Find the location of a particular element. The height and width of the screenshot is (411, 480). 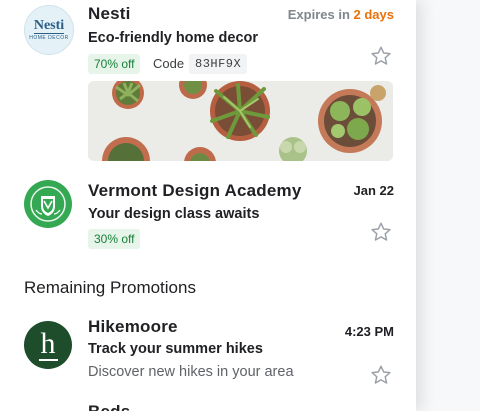

expiry-value: 2 days is located at coordinates (373, 14).